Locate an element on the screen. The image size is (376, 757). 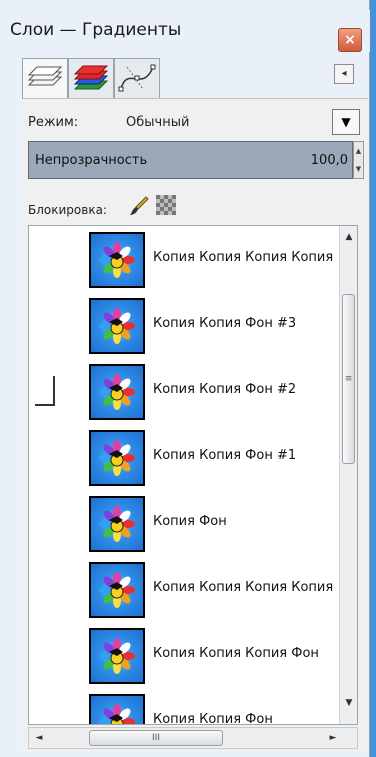
tab-menu-button: ◂ is located at coordinates (344, 74).